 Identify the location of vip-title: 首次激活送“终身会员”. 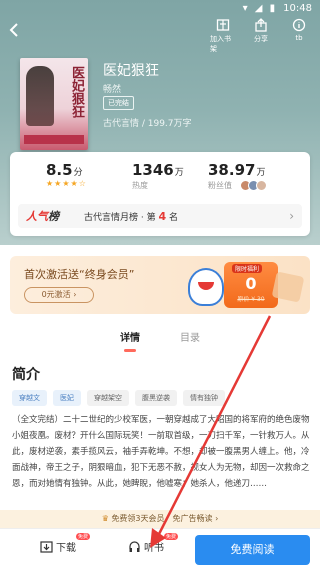
(79, 274).